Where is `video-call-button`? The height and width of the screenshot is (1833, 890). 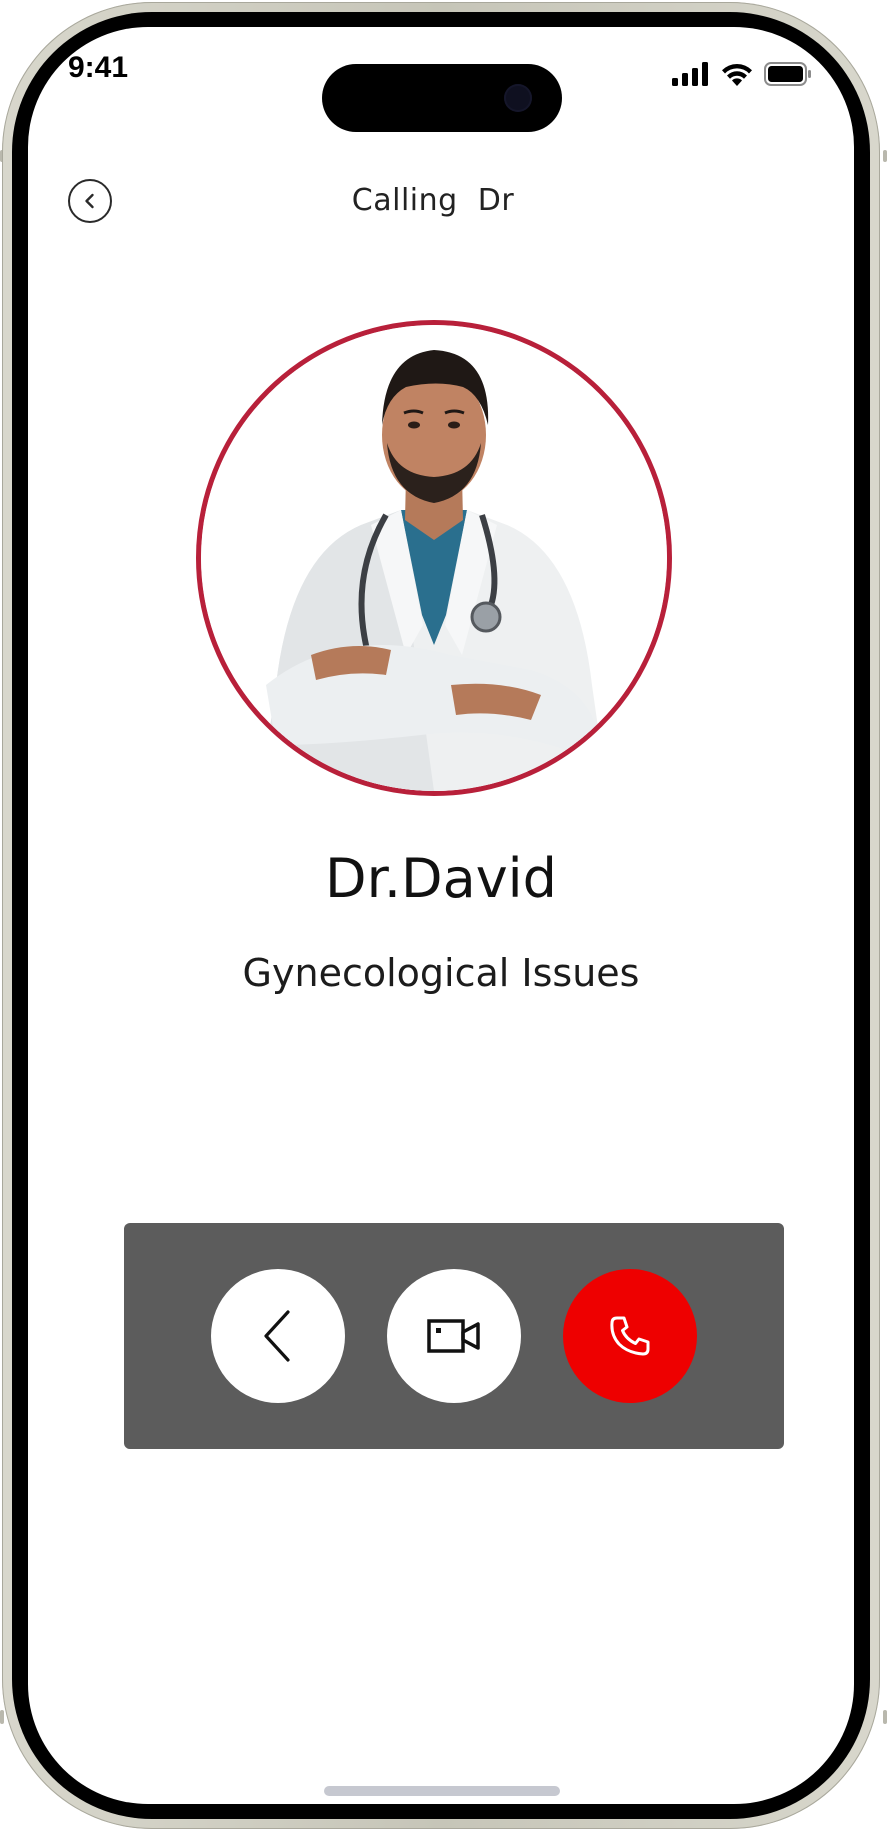
video-call-button is located at coordinates (454, 1336).